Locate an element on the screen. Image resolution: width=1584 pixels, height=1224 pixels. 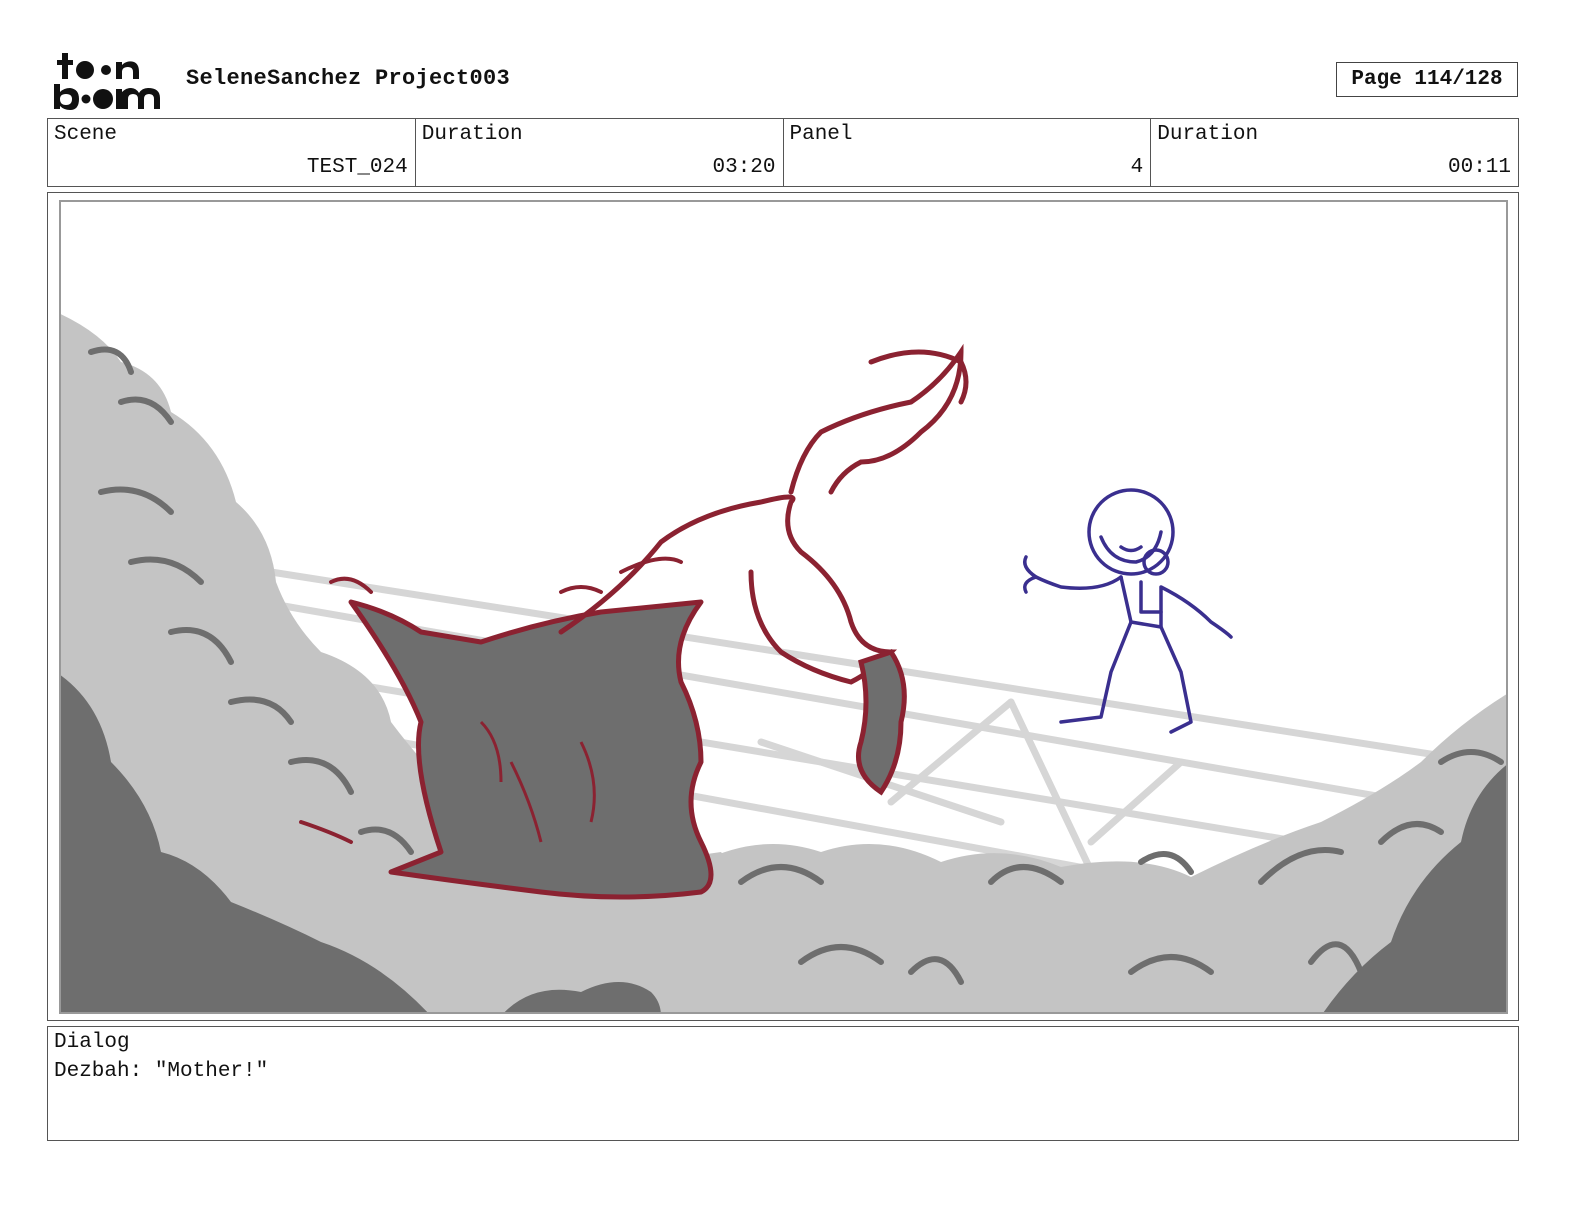
toon-boom-logo is located at coordinates (107, 81).